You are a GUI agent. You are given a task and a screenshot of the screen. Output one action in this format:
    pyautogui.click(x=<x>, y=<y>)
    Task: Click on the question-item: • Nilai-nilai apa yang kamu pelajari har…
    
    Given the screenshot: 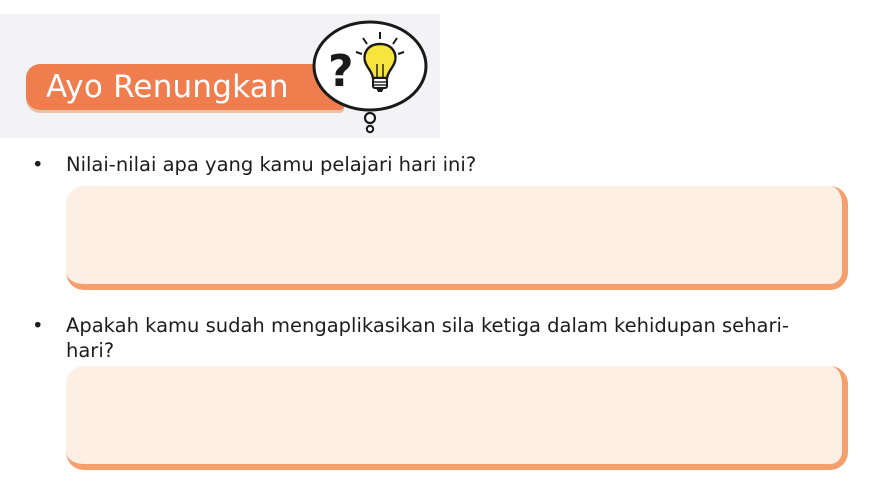 What is the action you would take?
    pyautogui.click(x=432, y=164)
    